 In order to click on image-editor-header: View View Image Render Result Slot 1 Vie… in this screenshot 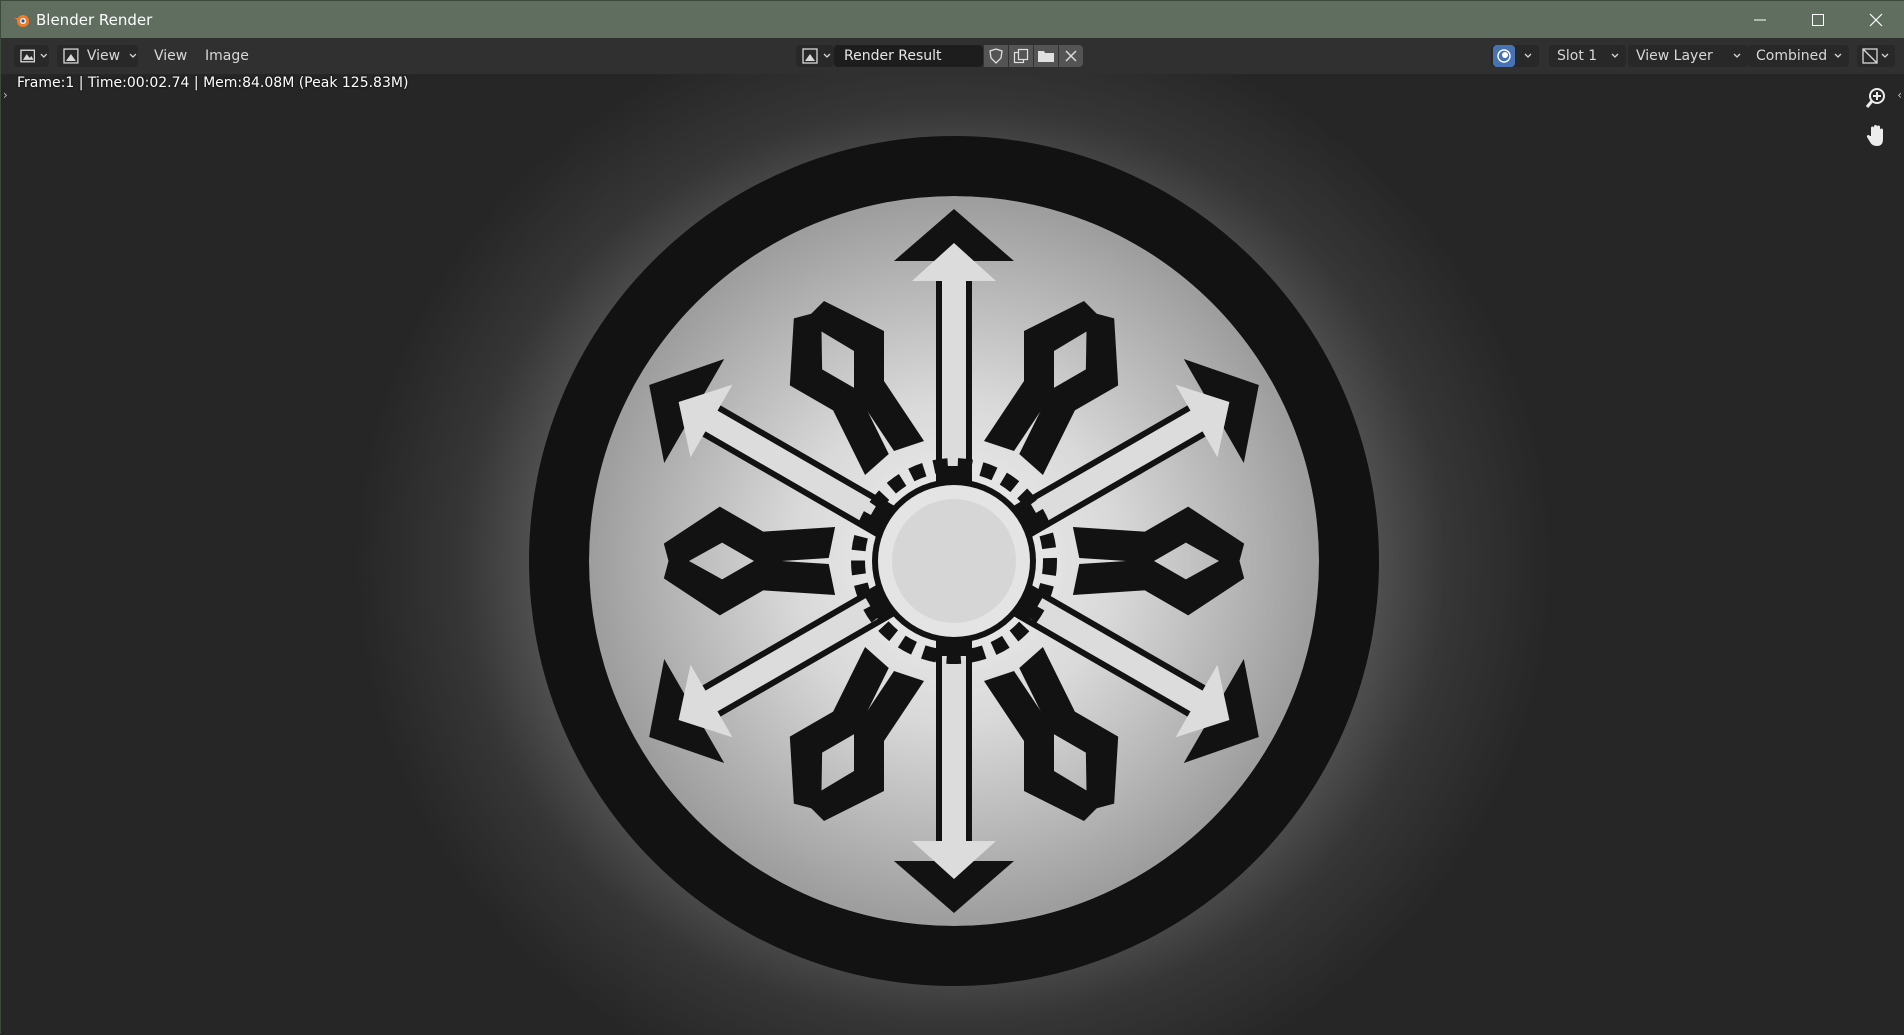, I will do `click(952, 56)`.